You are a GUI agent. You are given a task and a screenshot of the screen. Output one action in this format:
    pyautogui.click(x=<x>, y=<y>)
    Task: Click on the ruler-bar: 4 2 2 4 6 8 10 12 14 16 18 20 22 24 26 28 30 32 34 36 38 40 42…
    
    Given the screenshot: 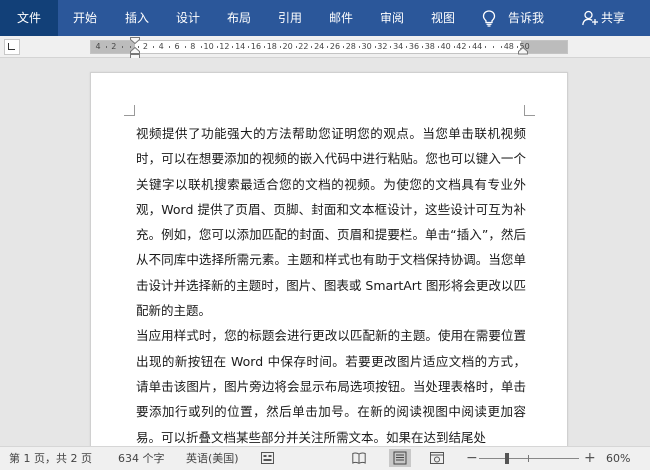 What is the action you would take?
    pyautogui.click(x=325, y=48)
    